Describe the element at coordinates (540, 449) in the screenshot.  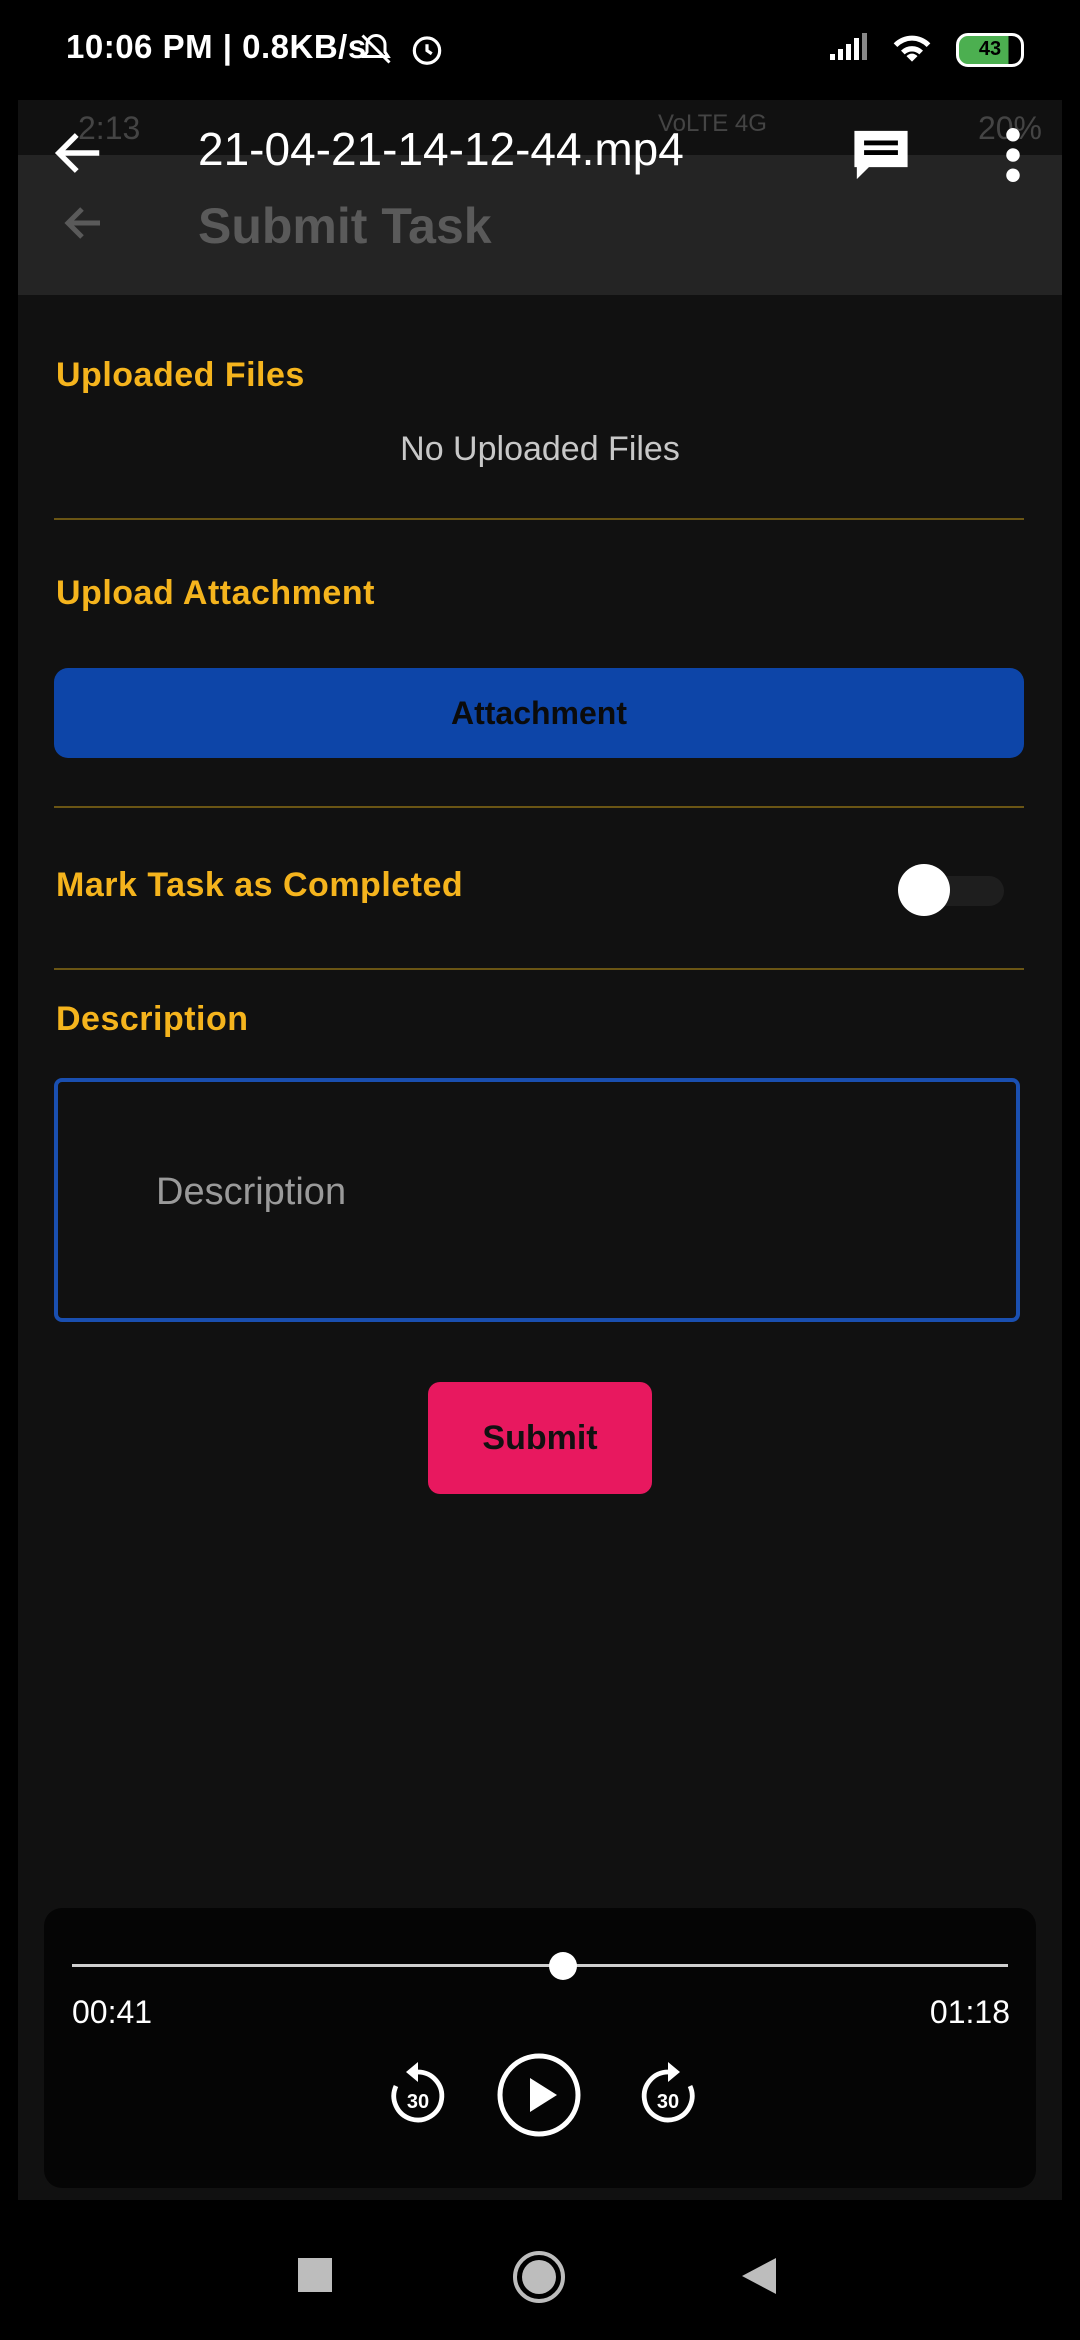
I see `no-uploaded-files-text: No Uploaded Files` at that location.